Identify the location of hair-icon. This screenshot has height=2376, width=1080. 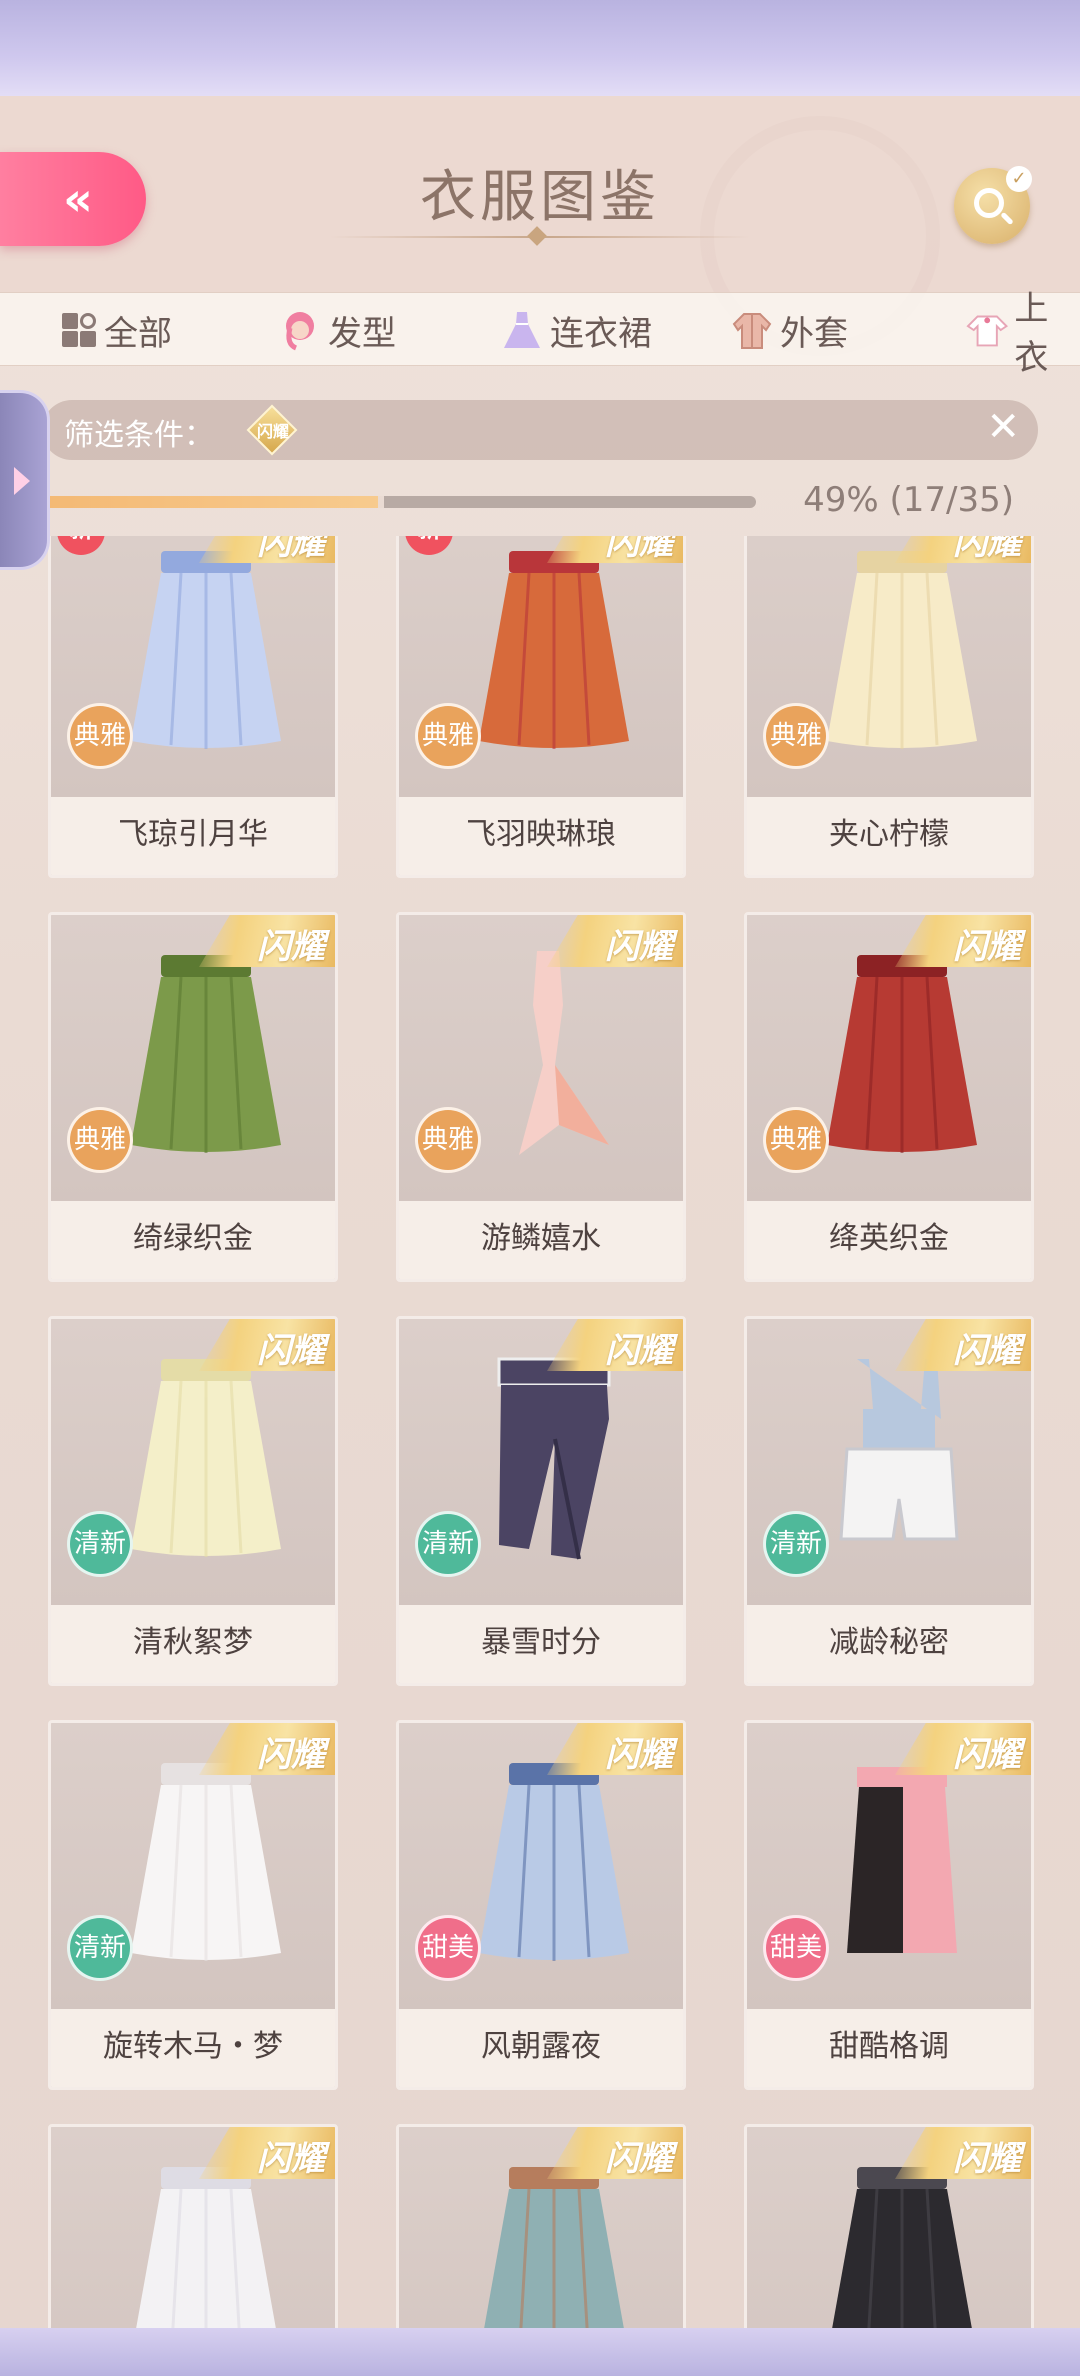
(300, 331).